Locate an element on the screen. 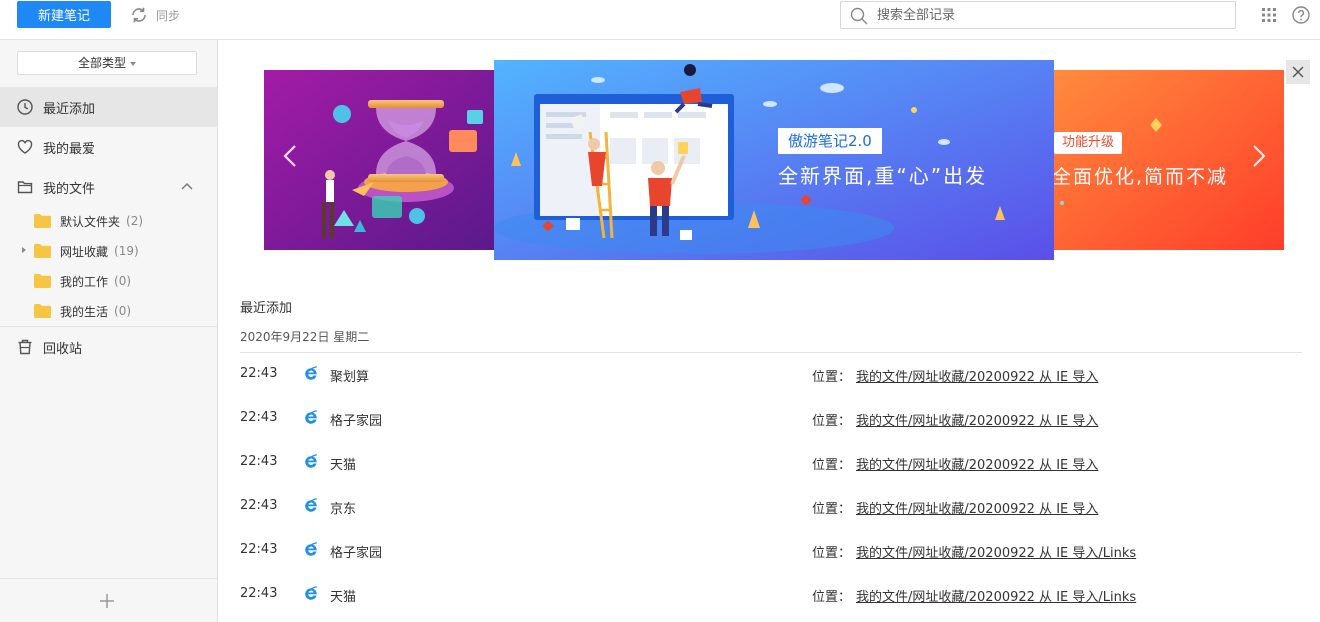 The height and width of the screenshot is (622, 1320). type-filter-value: 全部类型 is located at coordinates (101, 63).